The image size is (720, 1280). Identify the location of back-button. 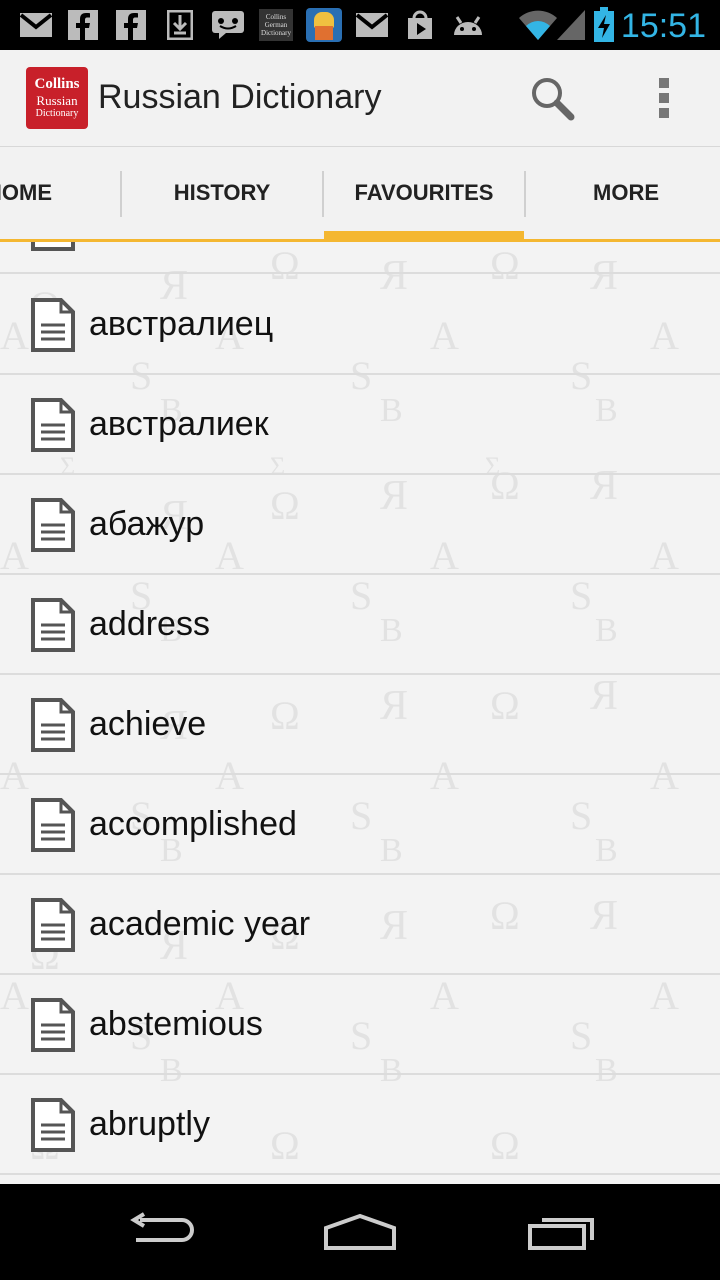
(160, 1232).